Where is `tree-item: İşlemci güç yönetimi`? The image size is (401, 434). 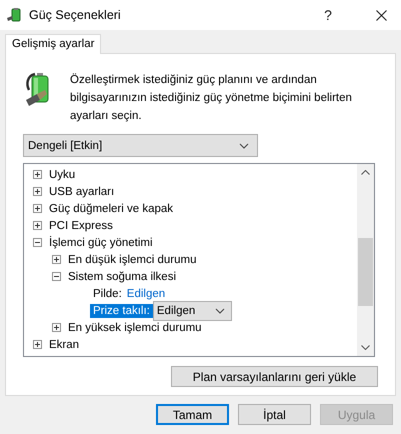
tree-item: İşlemci güç yönetimi is located at coordinates (101, 242).